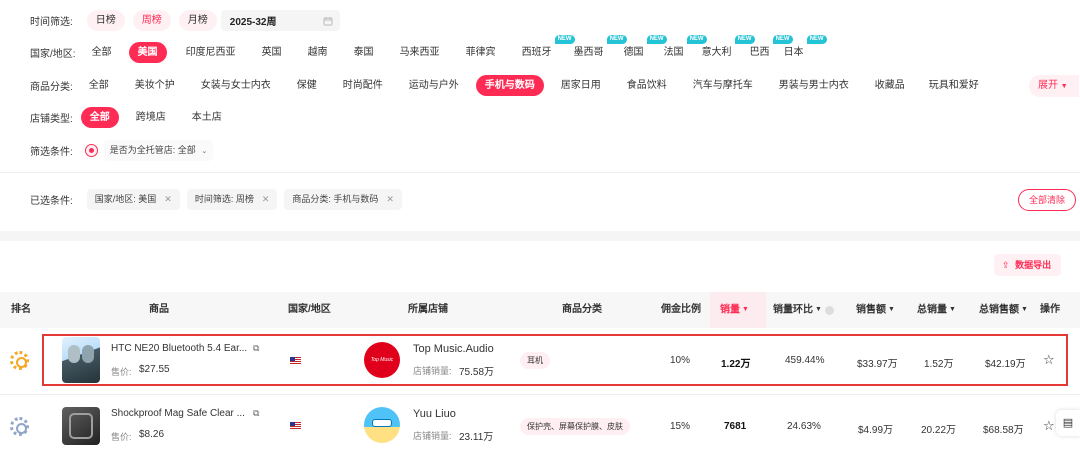 Image resolution: width=1080 pixels, height=458 pixels. What do you see at coordinates (481, 52) in the screenshot?
I see `country-option-ph: 菲律宾` at bounding box center [481, 52].